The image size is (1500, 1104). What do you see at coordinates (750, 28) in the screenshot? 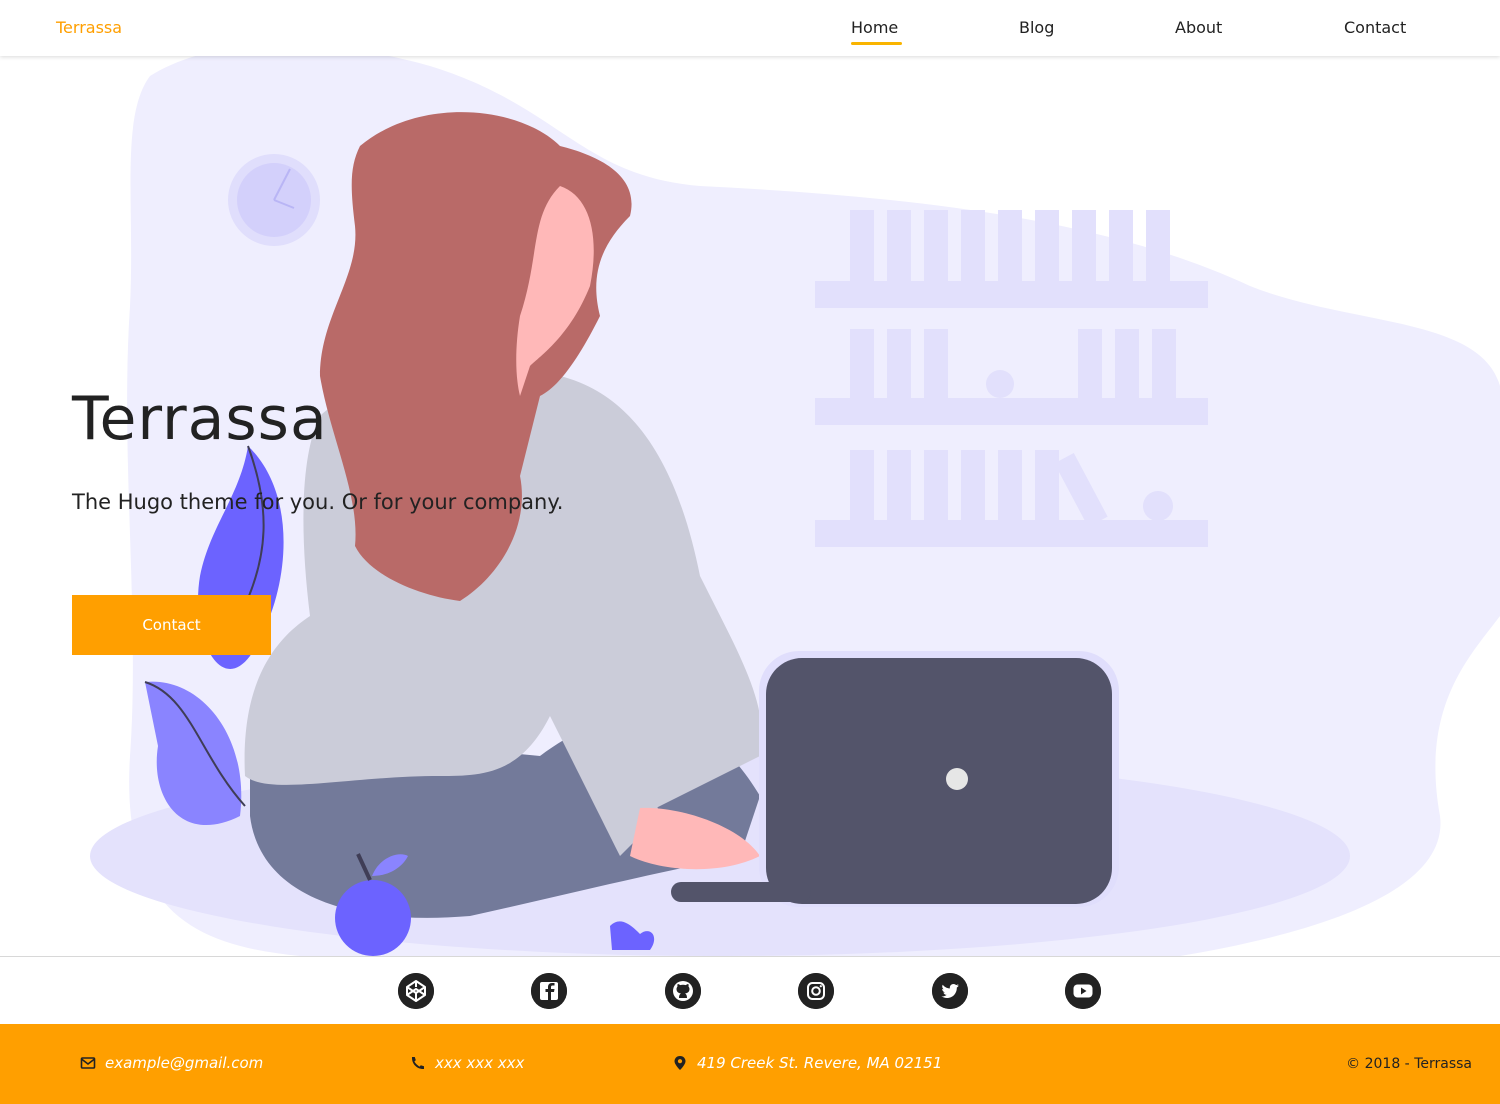
I see `navbar: Terrassa Home Blog About Contact` at bounding box center [750, 28].